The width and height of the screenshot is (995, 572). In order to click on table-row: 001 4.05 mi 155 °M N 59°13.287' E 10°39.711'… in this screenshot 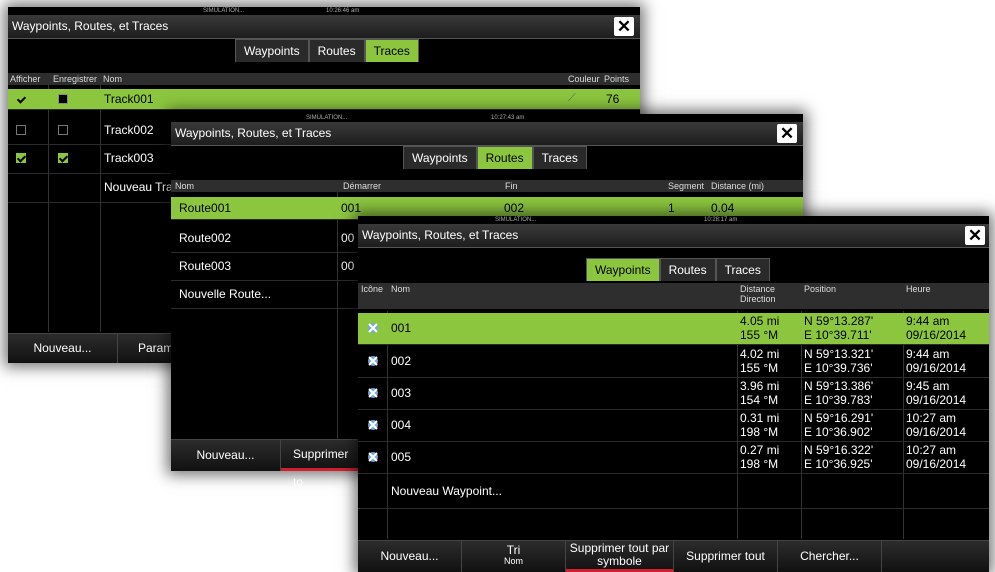, I will do `click(673, 329)`.